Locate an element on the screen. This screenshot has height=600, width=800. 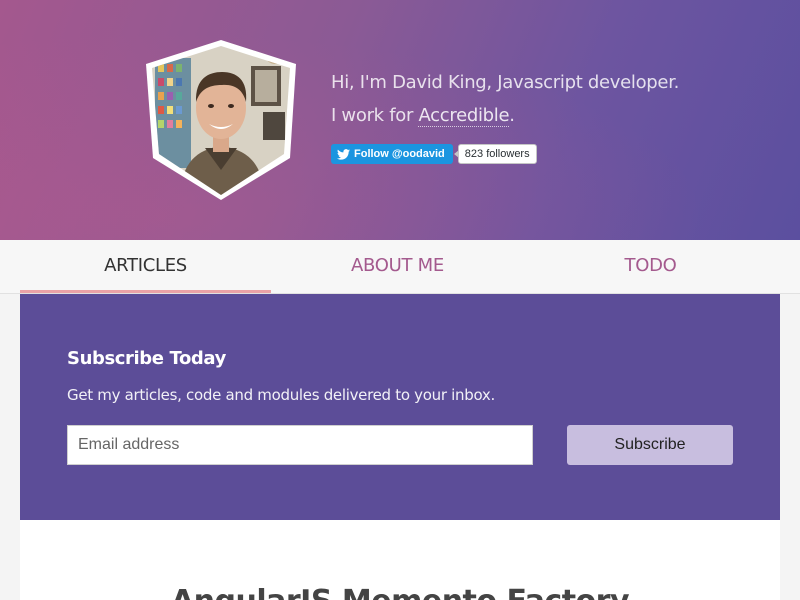
subscribe-title: Subscribe Today is located at coordinates (146, 358).